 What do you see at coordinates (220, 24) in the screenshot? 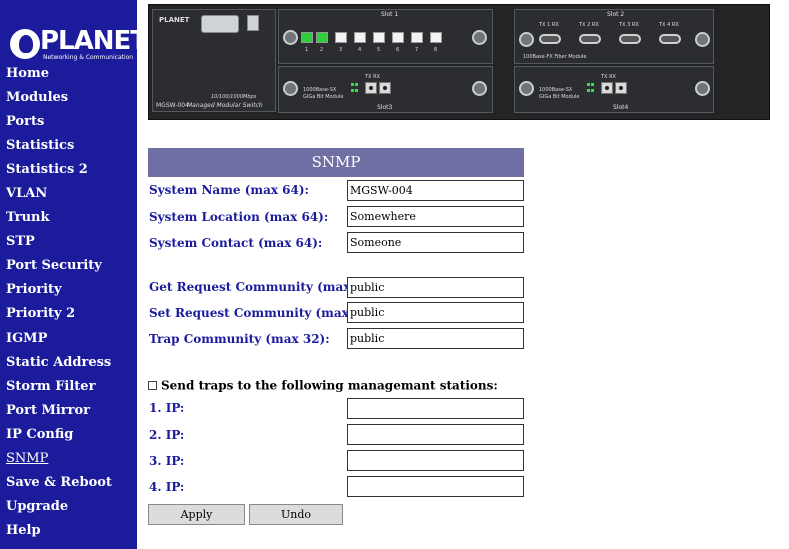
I see `console-port-icon` at bounding box center [220, 24].